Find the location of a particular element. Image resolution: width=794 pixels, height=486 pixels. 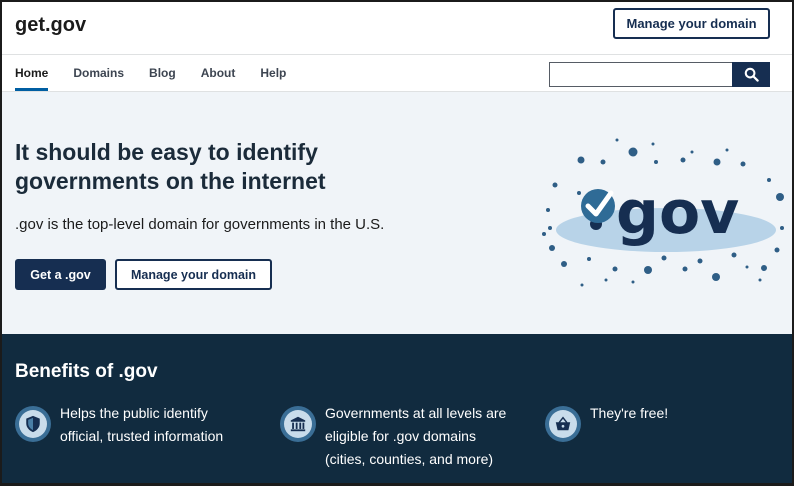

nav-item-home: Home is located at coordinates (32, 73).